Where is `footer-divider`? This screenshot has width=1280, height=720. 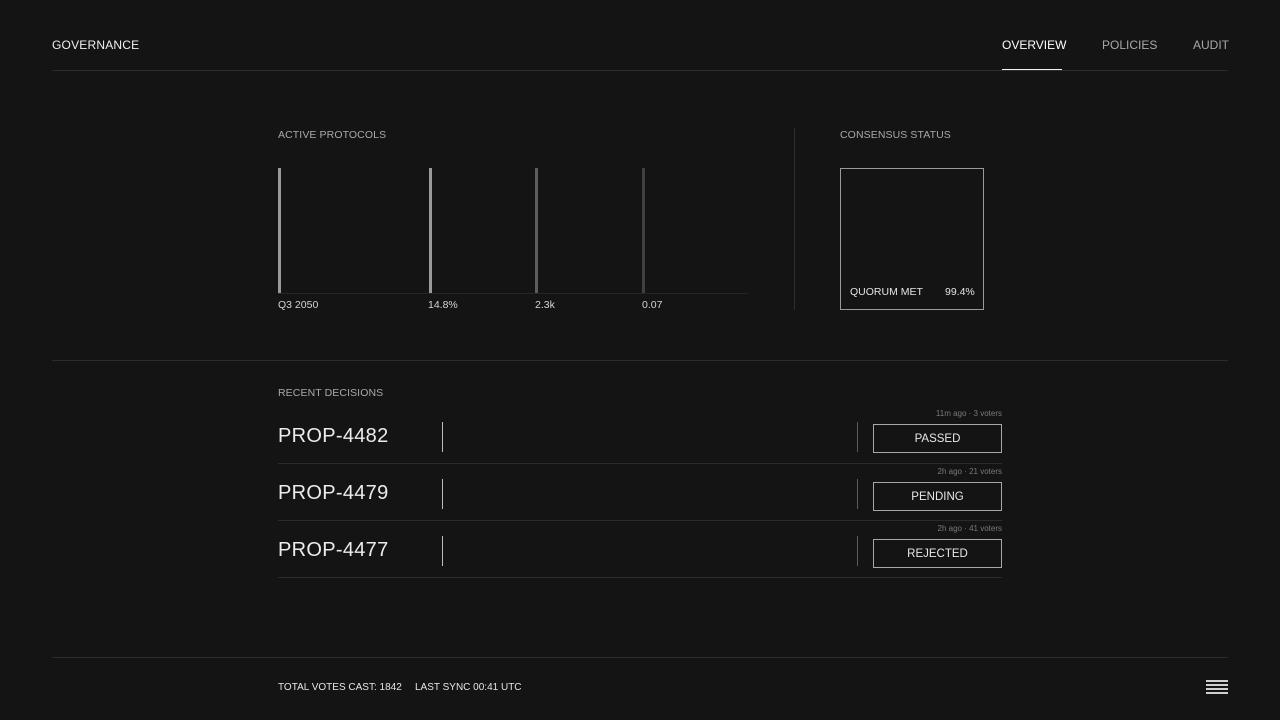 footer-divider is located at coordinates (640, 657).